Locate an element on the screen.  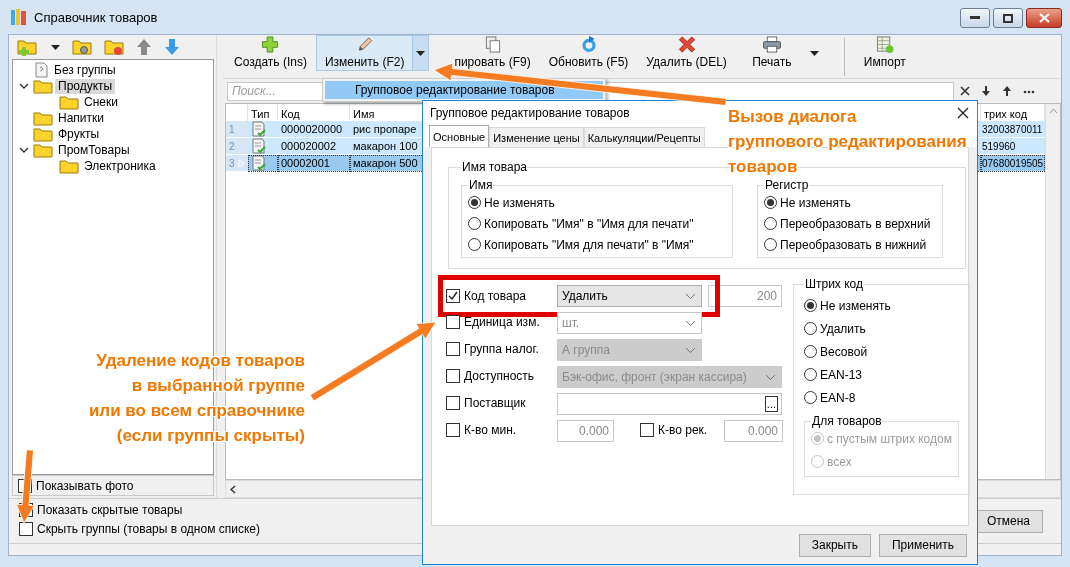
checkbox: Код товара is located at coordinates (486, 295).